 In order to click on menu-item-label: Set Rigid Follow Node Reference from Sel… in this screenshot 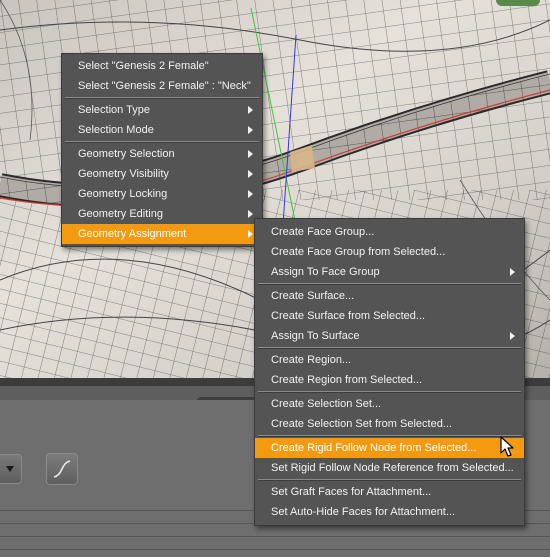, I will do `click(392, 468)`.